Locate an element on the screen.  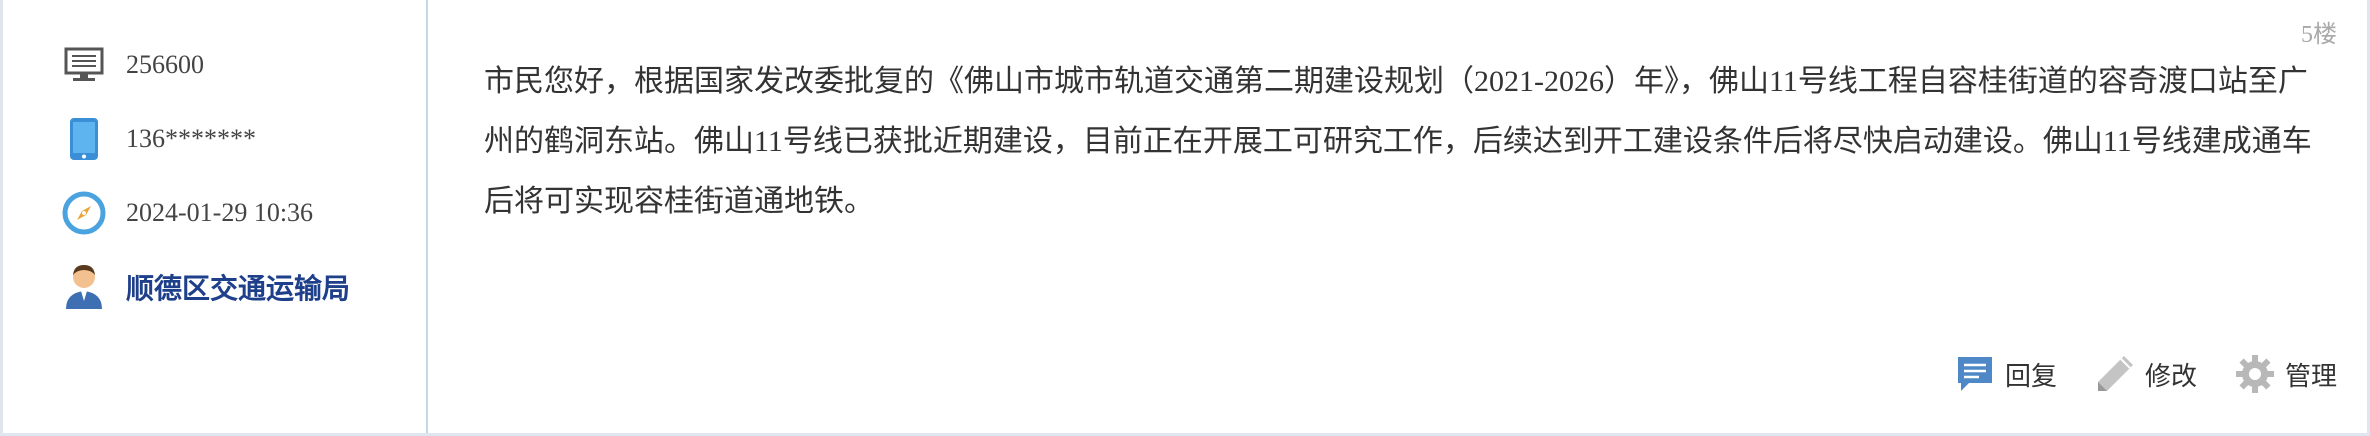
post-id-text: 256600 is located at coordinates (165, 64).